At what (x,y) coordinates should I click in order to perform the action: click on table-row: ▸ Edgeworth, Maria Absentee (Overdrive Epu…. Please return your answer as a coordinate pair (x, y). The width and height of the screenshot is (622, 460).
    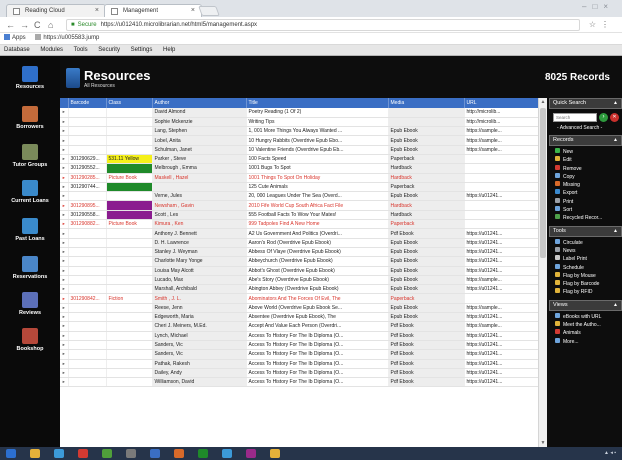
    Looking at the image, I should click on (299, 317).